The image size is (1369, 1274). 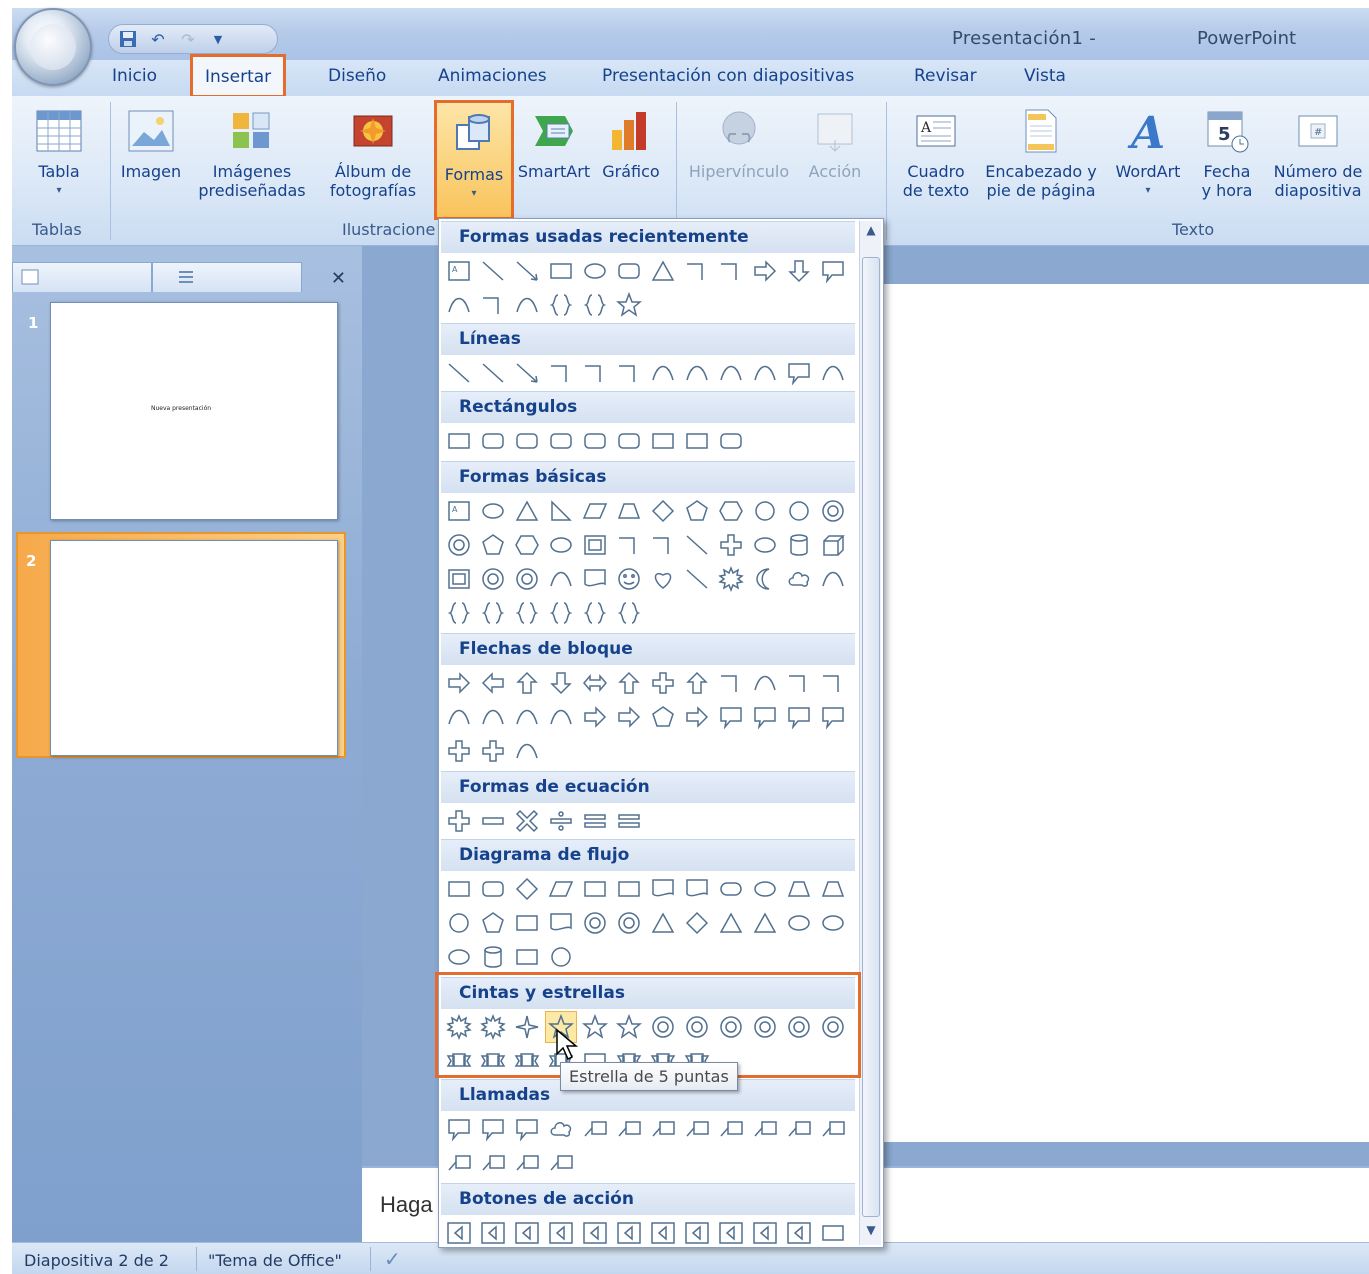 I want to click on doc-shape-icon, so click(x=561, y=923).